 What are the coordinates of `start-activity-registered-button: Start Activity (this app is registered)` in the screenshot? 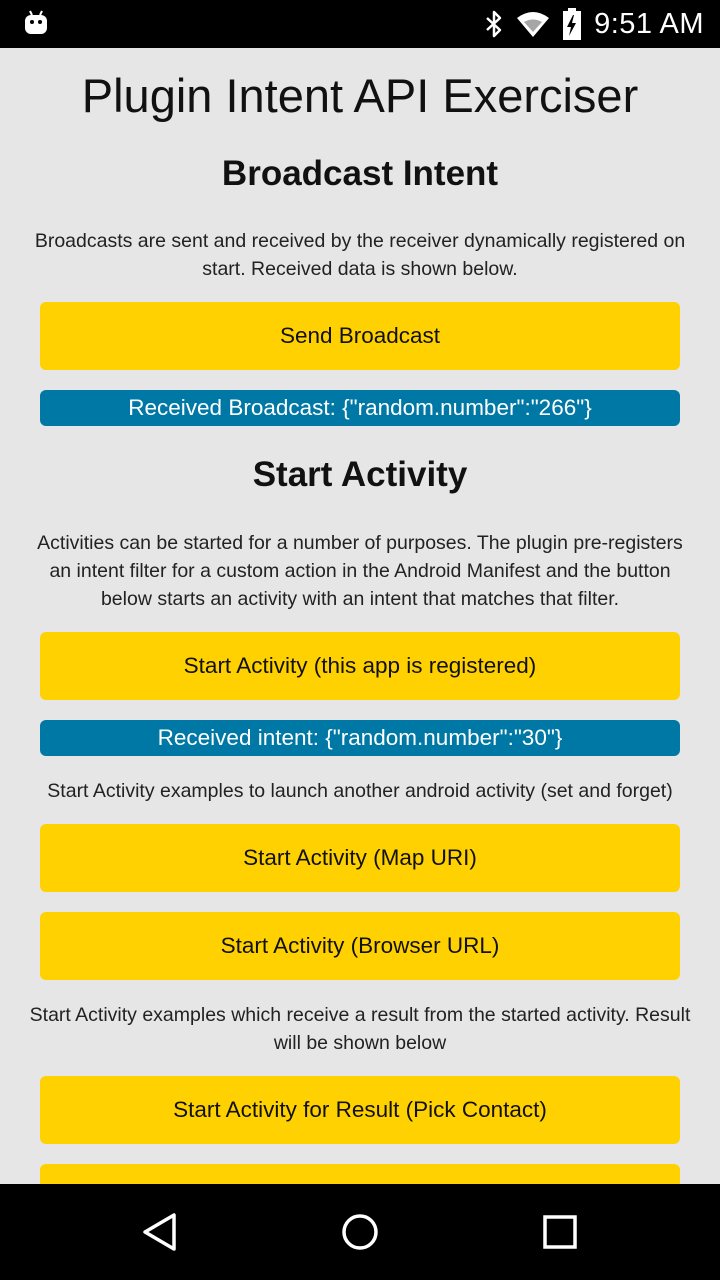 It's located at (360, 666).